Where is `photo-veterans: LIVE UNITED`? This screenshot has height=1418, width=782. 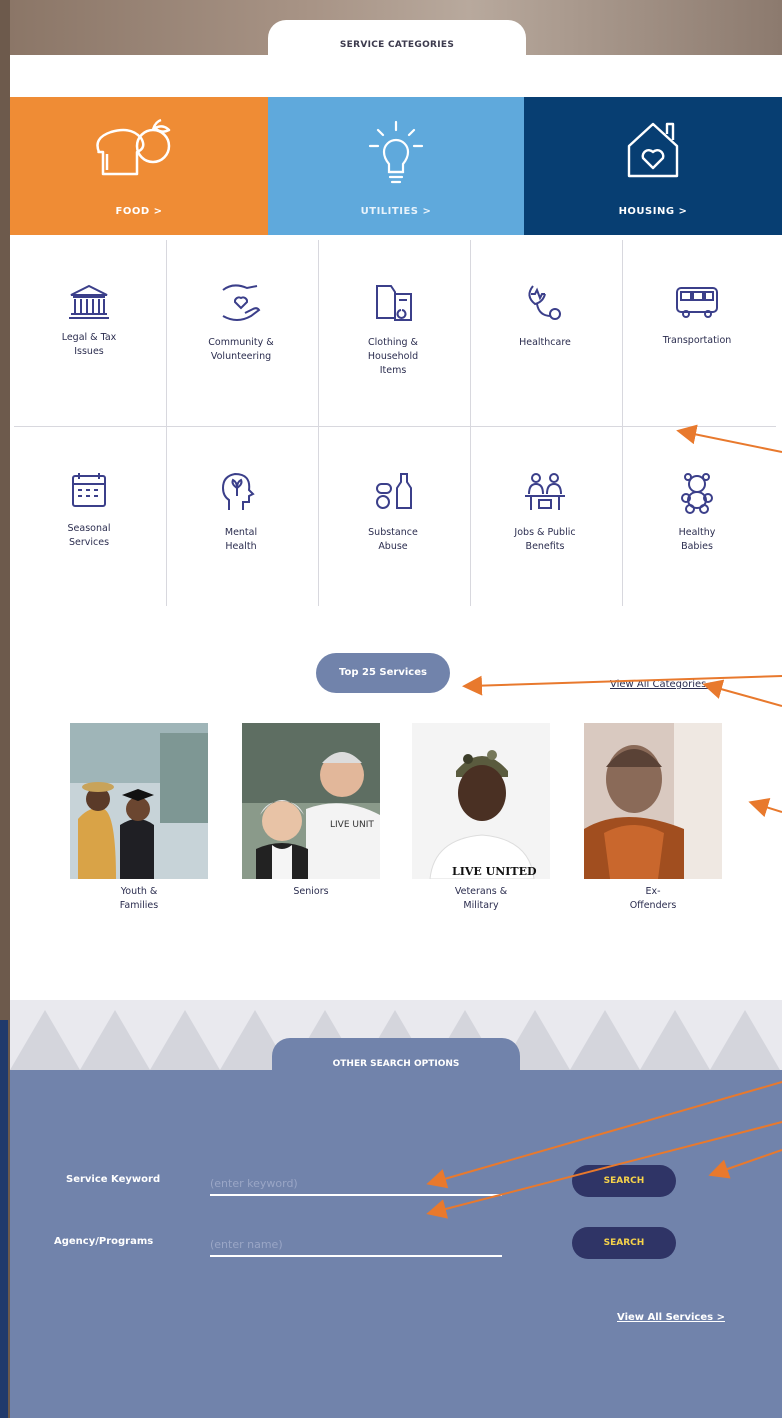 photo-veterans: LIVE UNITED is located at coordinates (481, 801).